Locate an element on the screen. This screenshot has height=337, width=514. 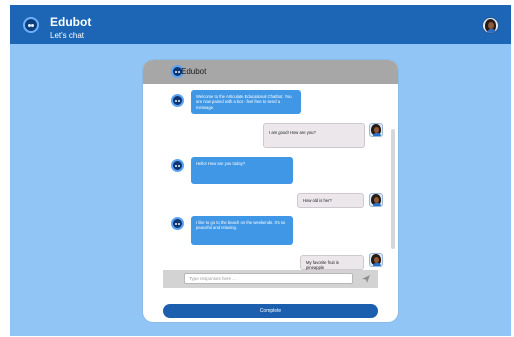
scroll-thumb is located at coordinates (393, 189).